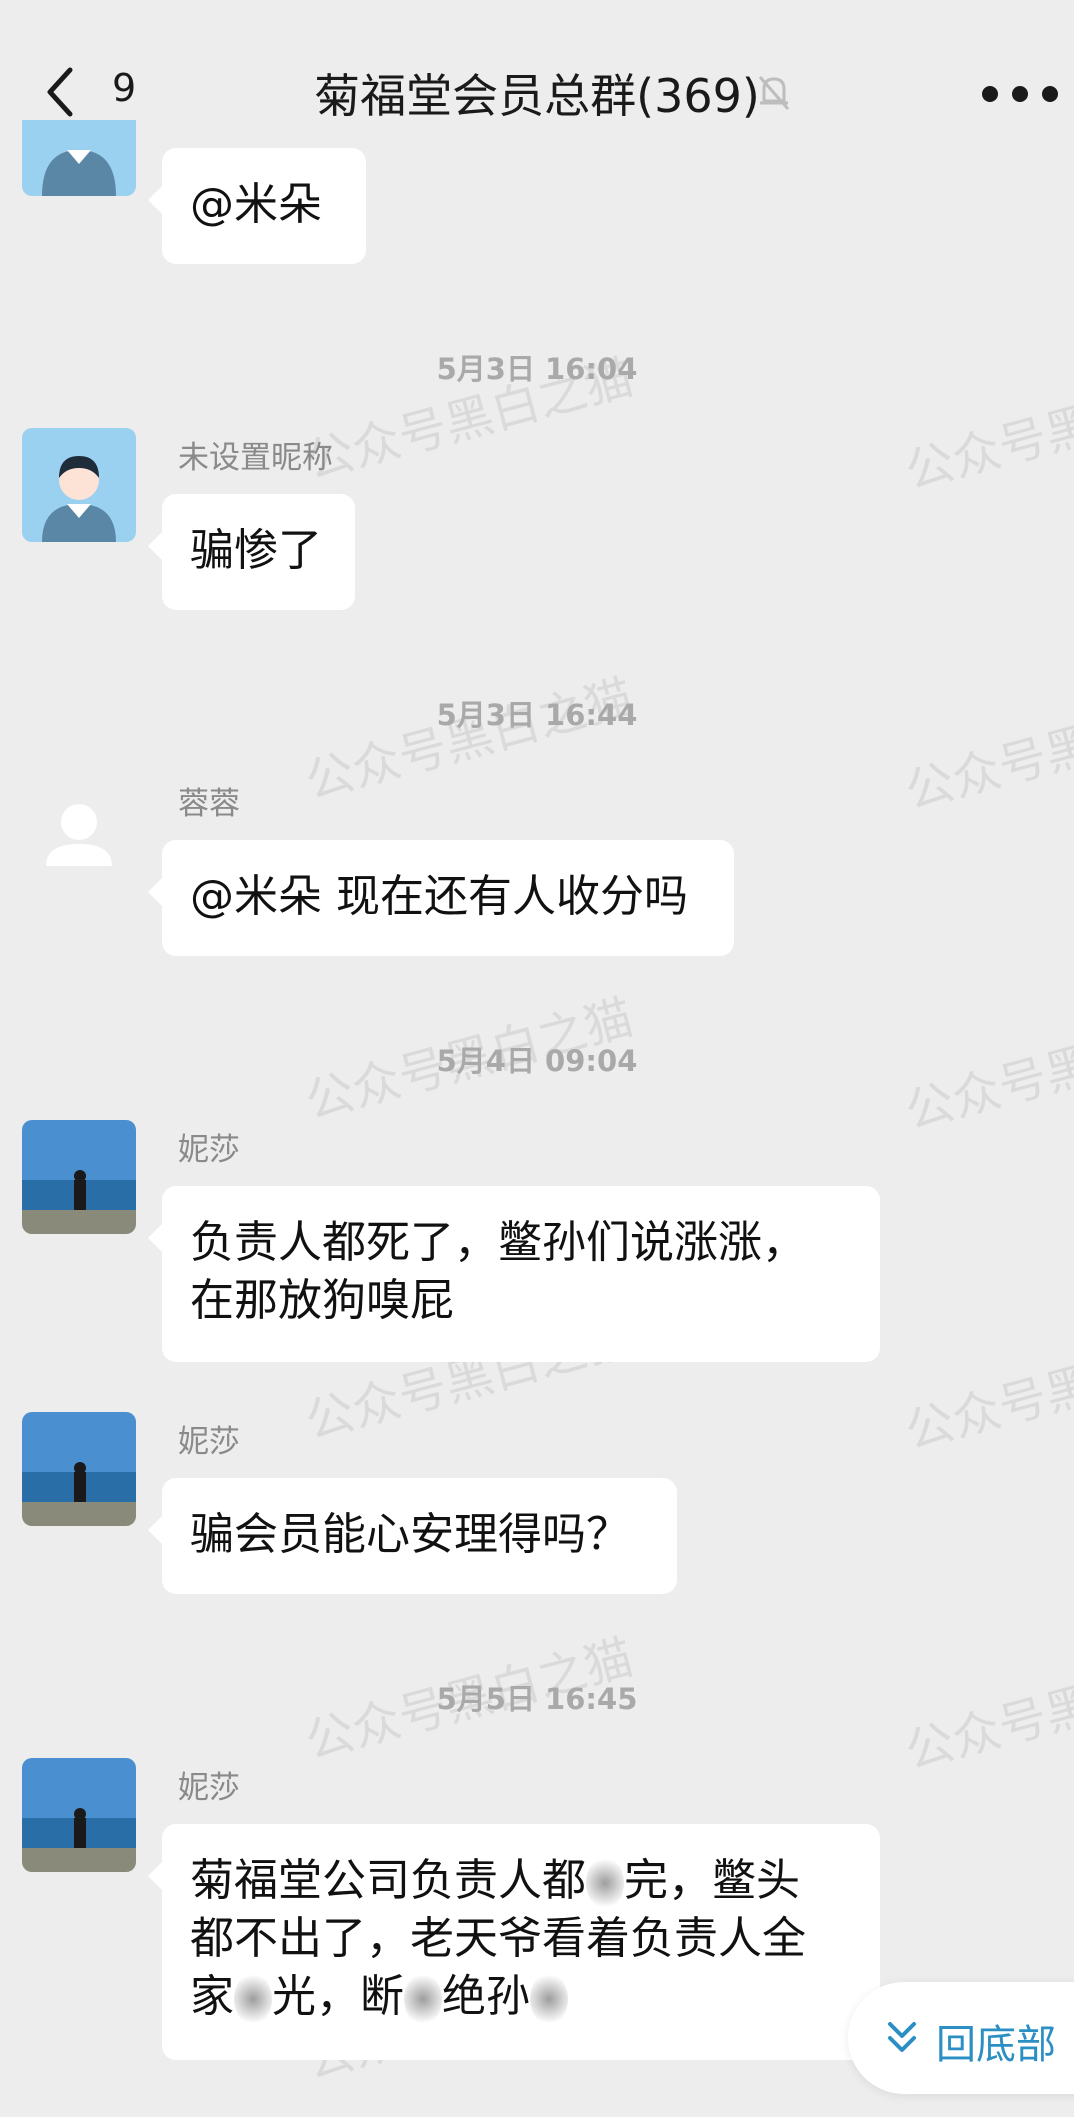  What do you see at coordinates (79, 835) in the screenshot?
I see `person-silhouette-icon` at bounding box center [79, 835].